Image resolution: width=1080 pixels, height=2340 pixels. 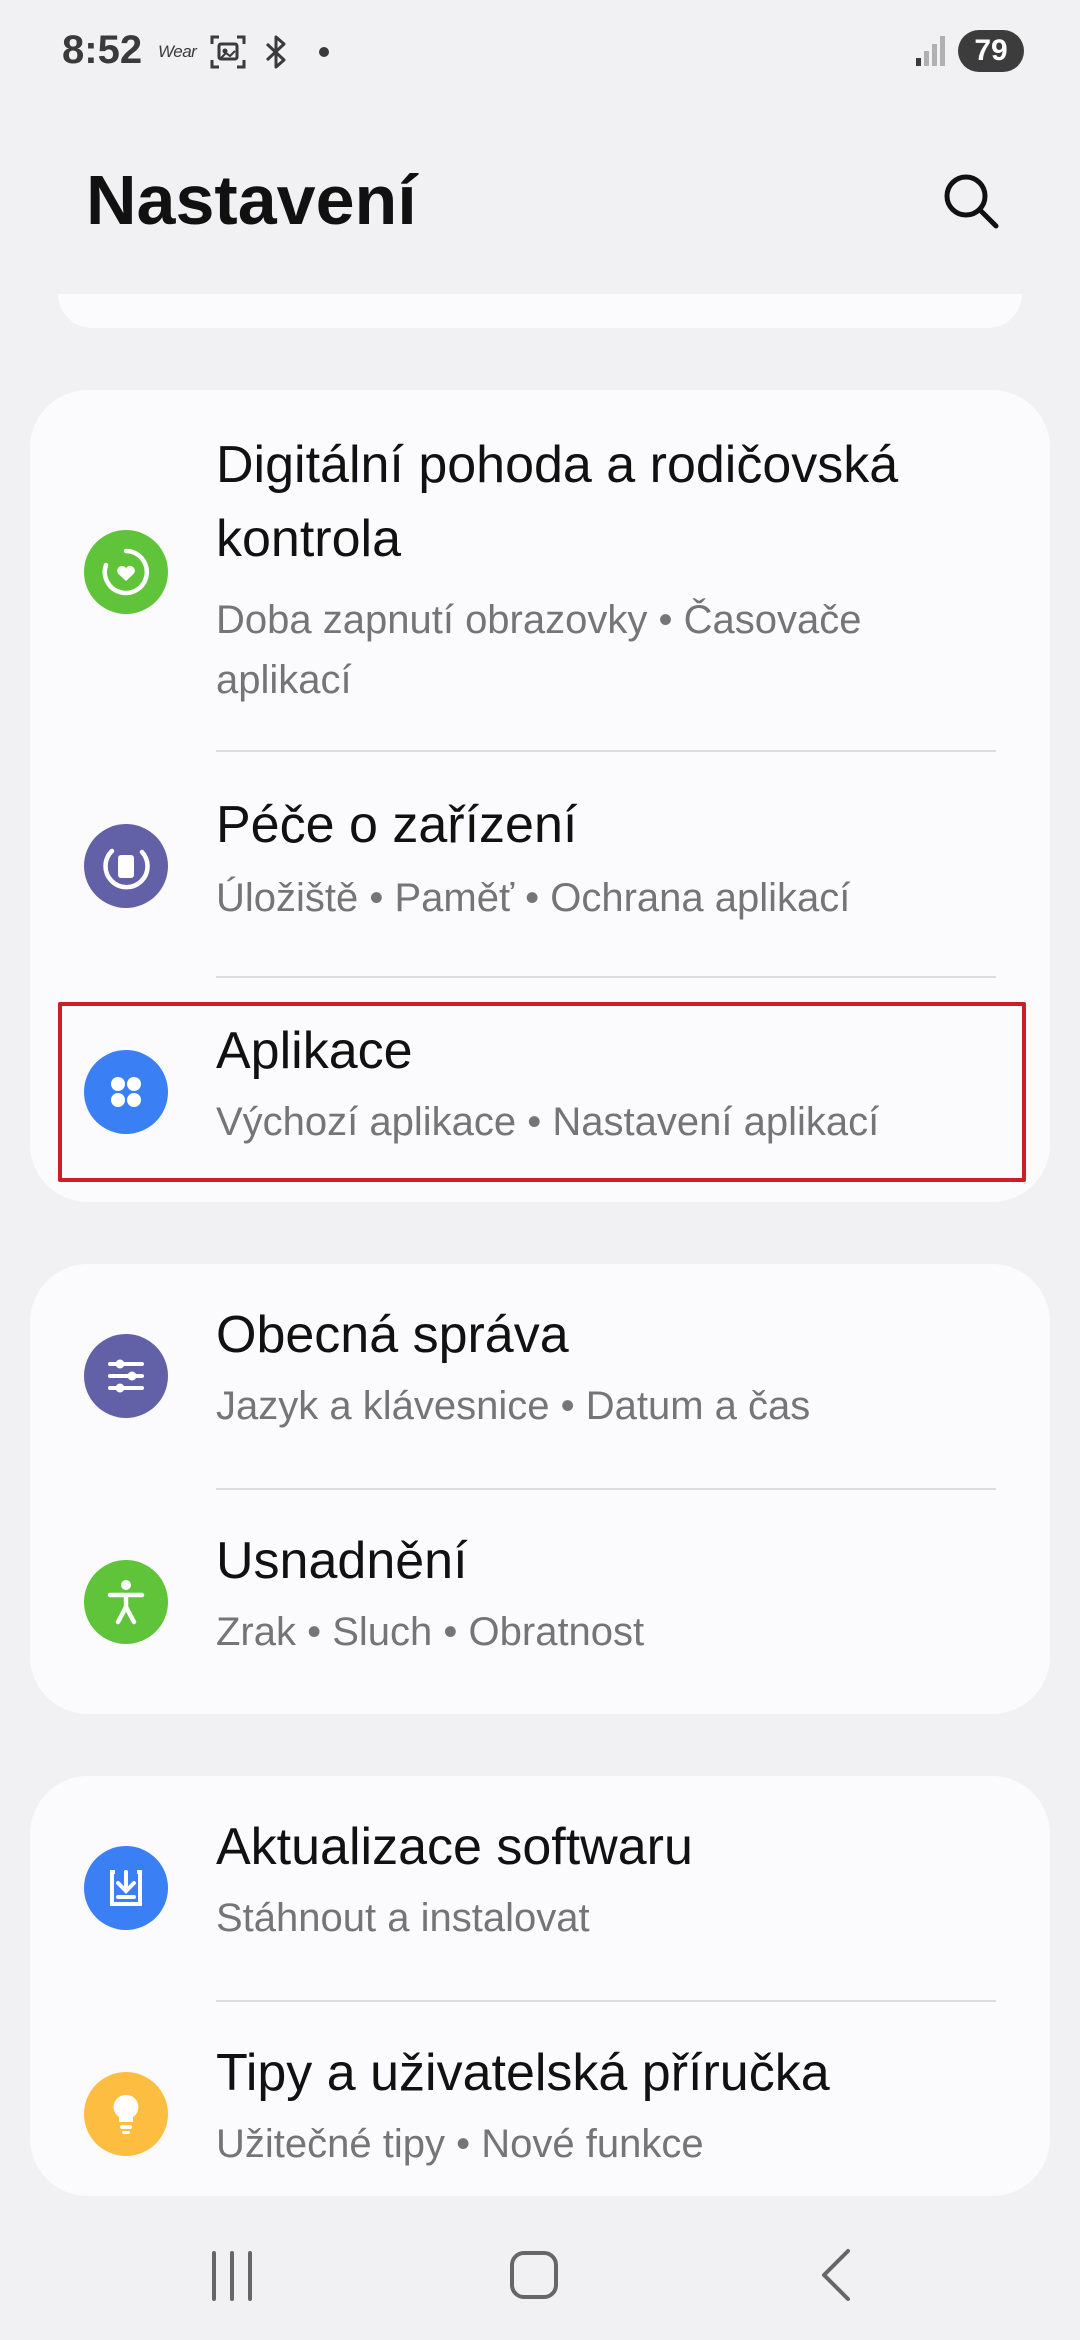 What do you see at coordinates (454, 1847) in the screenshot?
I see `row-title: Aktualizace softwaru` at bounding box center [454, 1847].